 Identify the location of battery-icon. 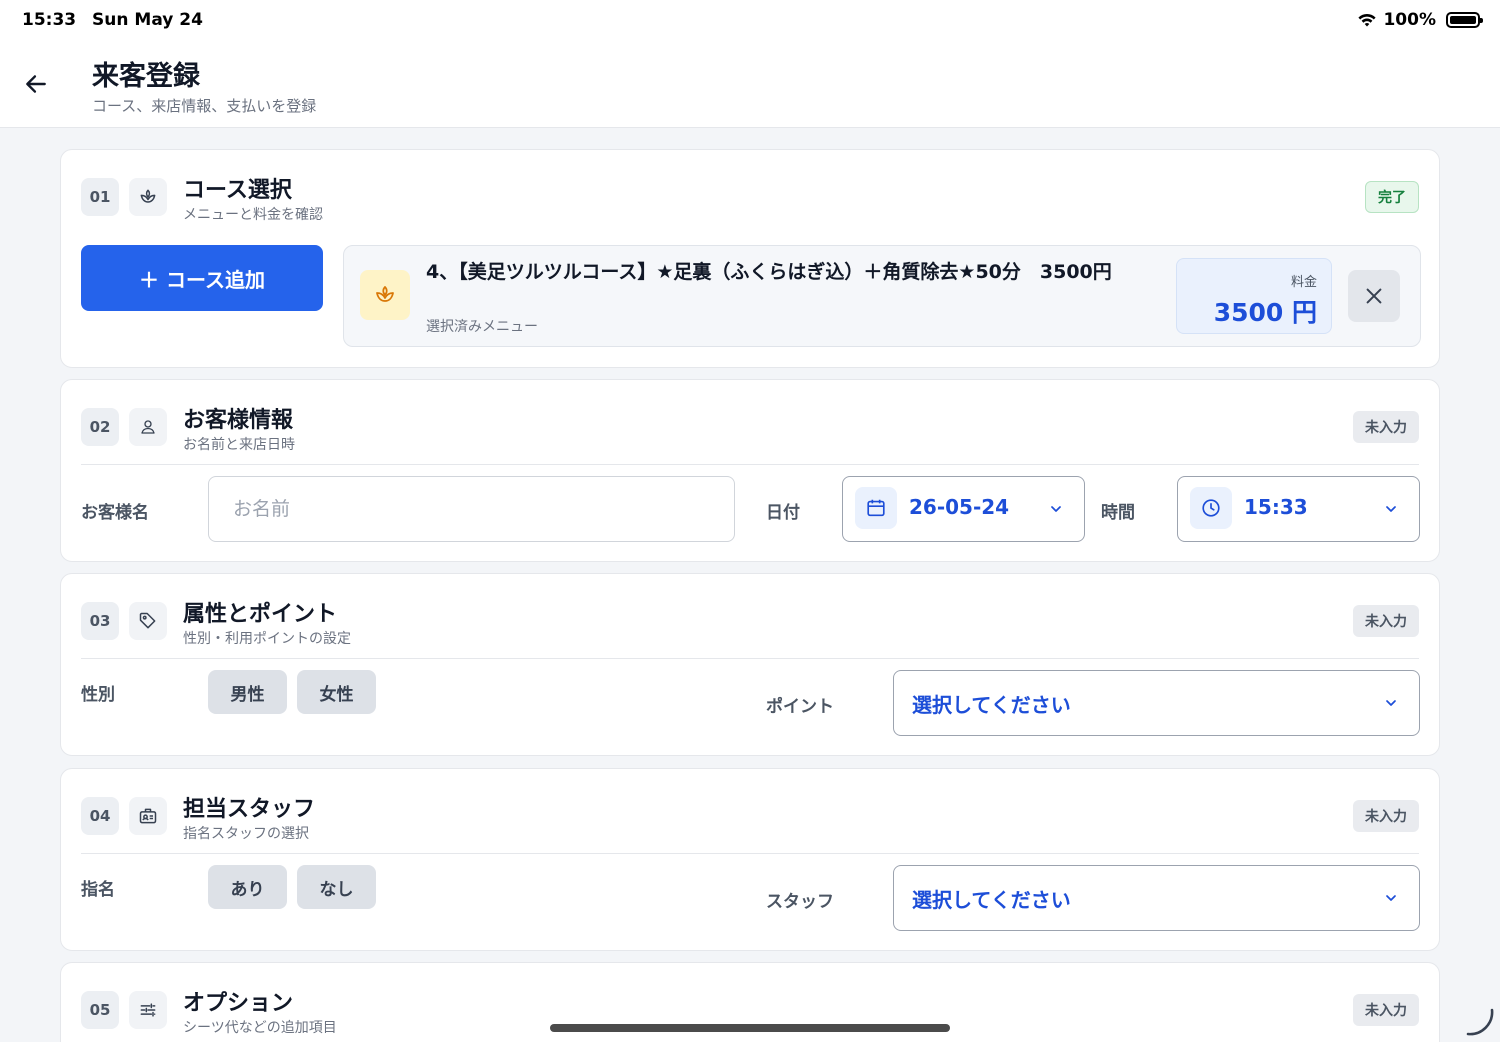
(1464, 20).